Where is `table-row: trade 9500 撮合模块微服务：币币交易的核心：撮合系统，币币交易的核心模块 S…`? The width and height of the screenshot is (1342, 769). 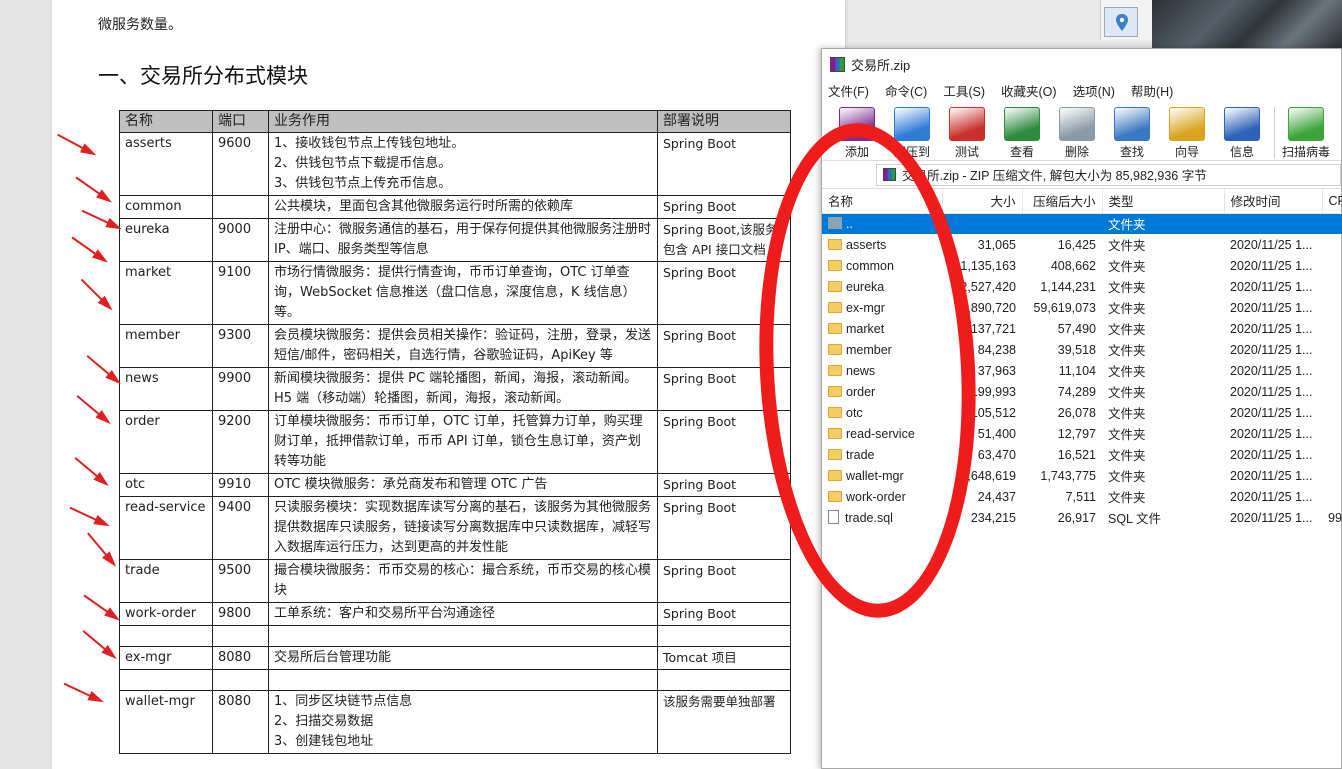
table-row: trade 9500 撮合模块微服务：币币交易的核心：撮合系统，币币交易的核心模块 S… is located at coordinates (455, 581).